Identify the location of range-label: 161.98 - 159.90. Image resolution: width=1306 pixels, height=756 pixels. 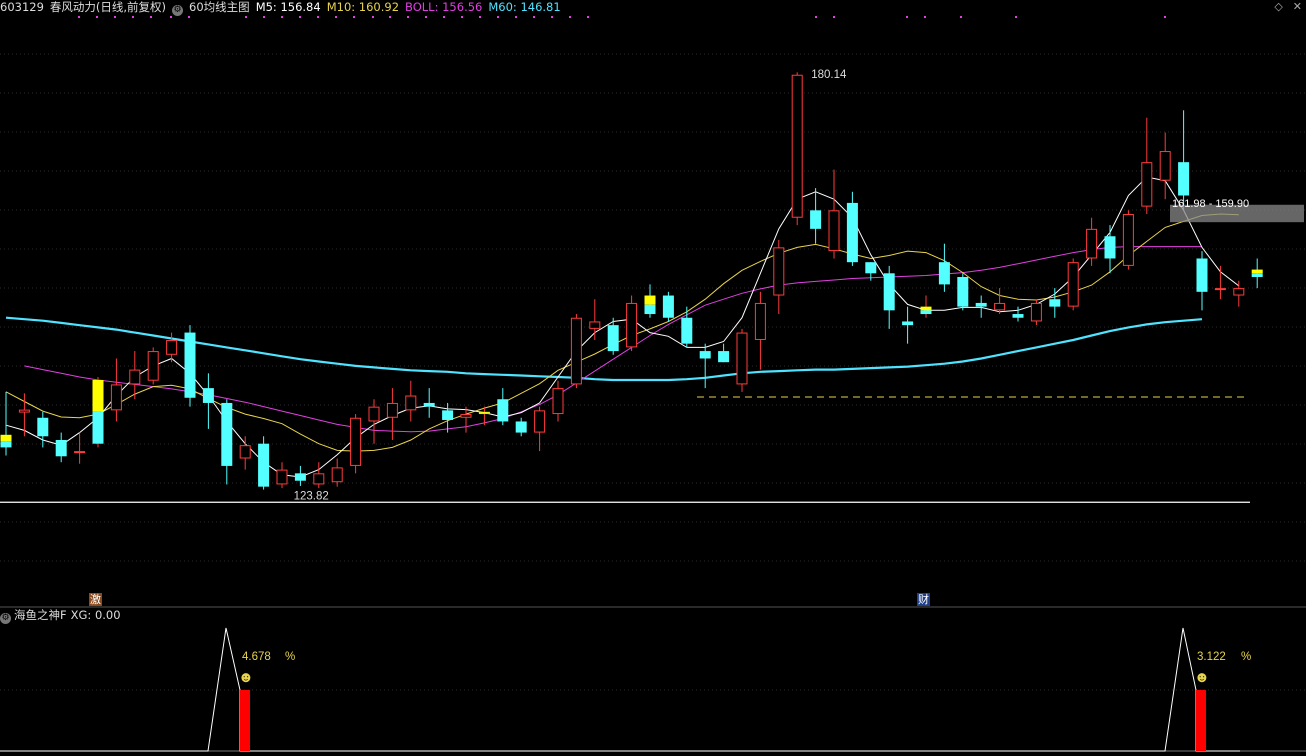
(1210, 204).